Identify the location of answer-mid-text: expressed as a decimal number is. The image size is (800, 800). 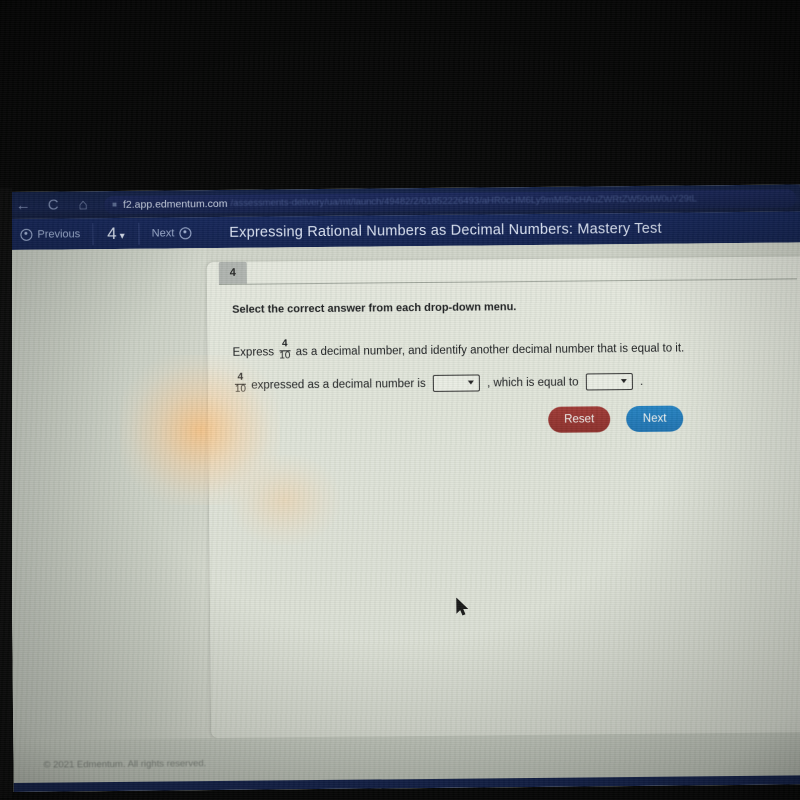
(338, 384).